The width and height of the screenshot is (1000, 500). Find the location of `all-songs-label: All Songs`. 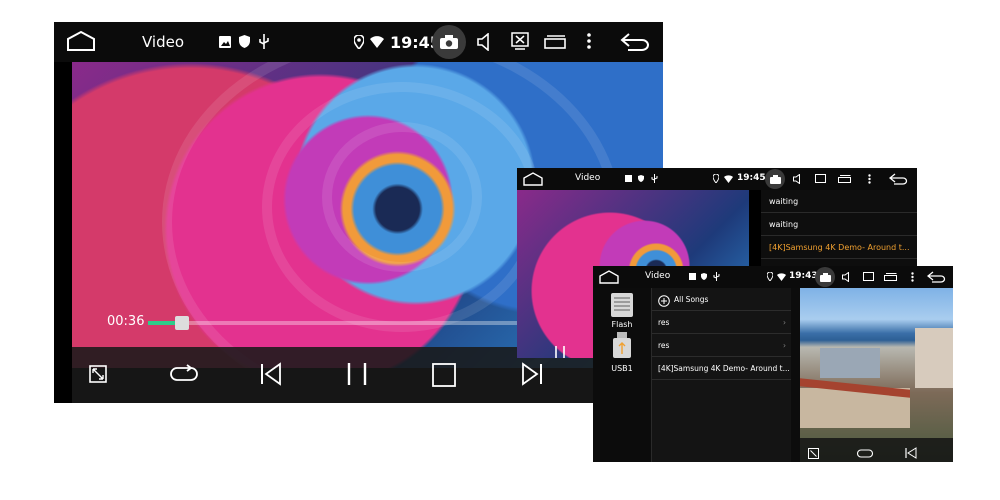

all-songs-label: All Songs is located at coordinates (691, 299).